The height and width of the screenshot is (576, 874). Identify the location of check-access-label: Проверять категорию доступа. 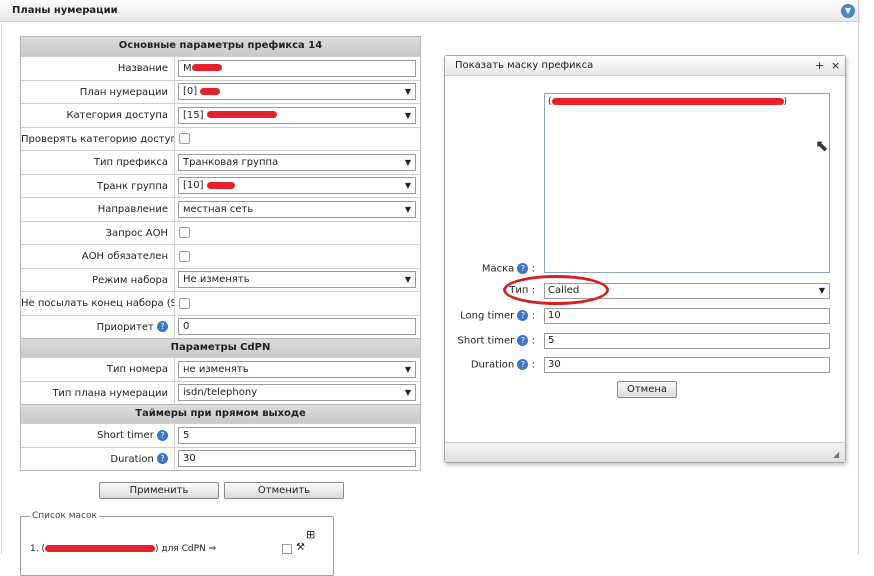
(98, 138).